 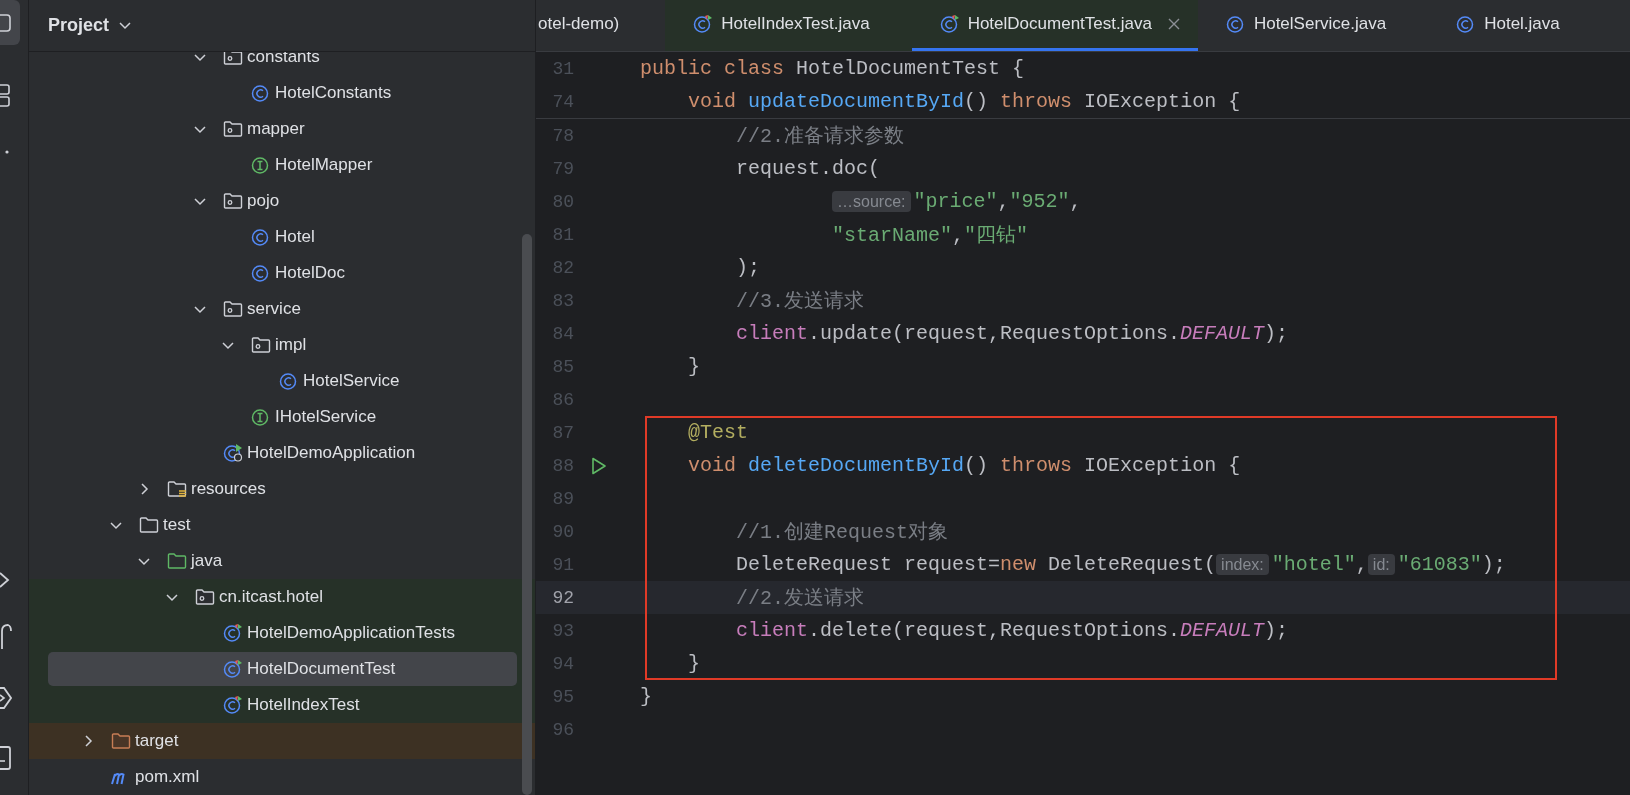 I want to click on badge-icon, so click(x=6, y=698).